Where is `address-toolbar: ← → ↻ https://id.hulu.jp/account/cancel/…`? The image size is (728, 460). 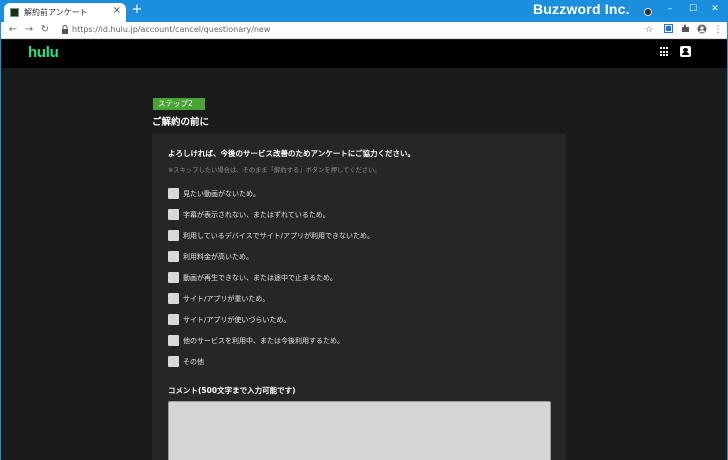
address-toolbar: ← → ↻ https://id.hulu.jp/account/cancel/… is located at coordinates (364, 30).